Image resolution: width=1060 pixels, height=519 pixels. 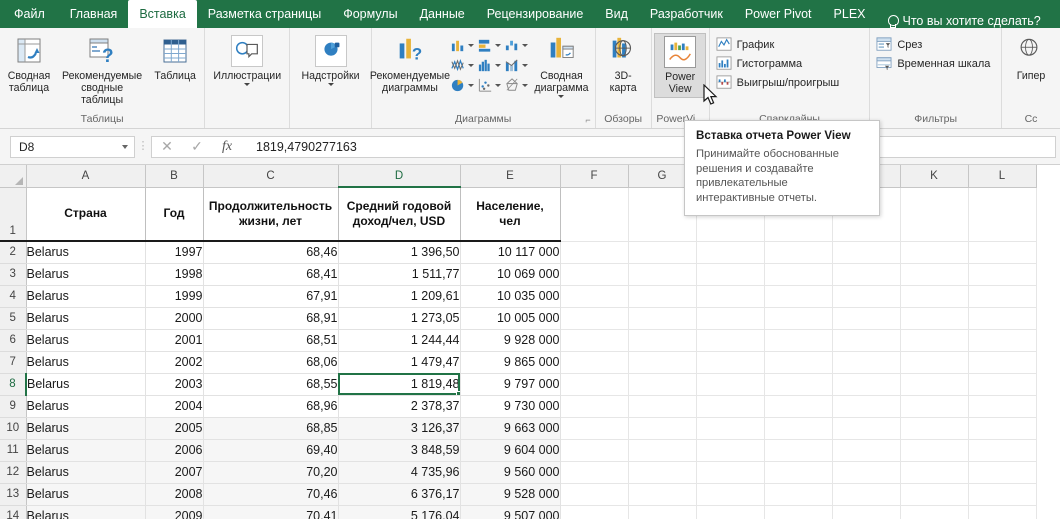 I want to click on column-header-a: A, so click(x=86, y=176).